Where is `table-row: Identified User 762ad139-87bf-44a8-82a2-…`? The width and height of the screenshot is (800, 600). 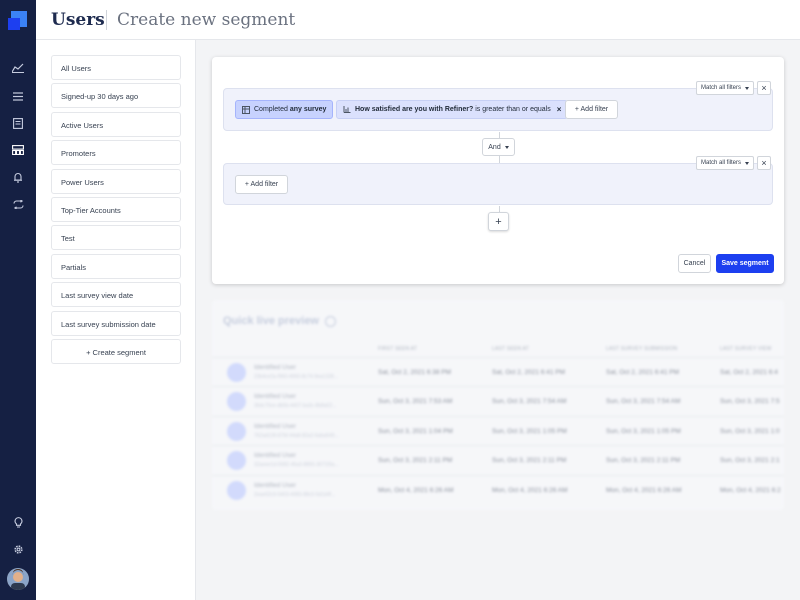 table-row: Identified User 762ad139-87bf-44a8-82a2-… is located at coordinates (498, 430).